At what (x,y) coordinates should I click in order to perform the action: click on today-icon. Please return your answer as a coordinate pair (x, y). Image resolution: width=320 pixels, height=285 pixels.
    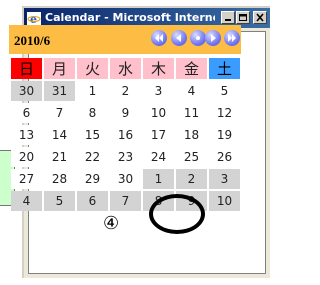
    Looking at the image, I should click on (198, 38).